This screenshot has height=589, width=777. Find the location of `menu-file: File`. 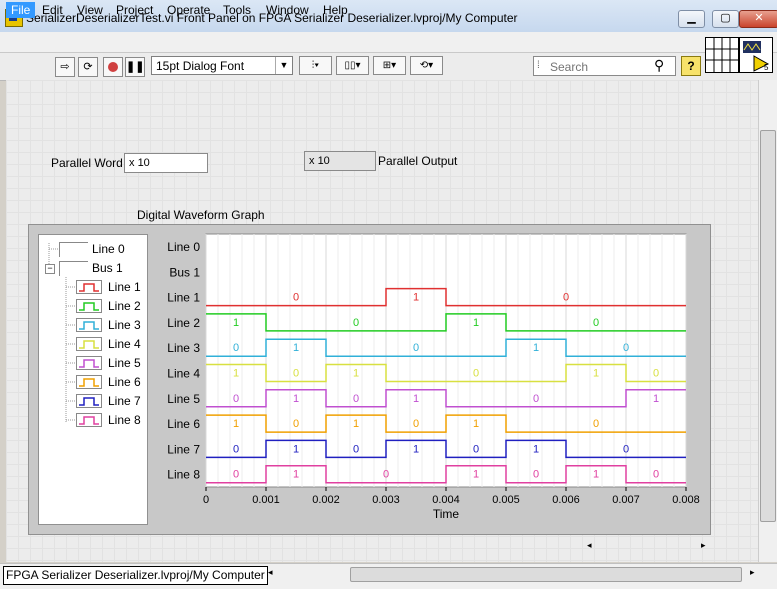

menu-file: File is located at coordinates (21, 10).